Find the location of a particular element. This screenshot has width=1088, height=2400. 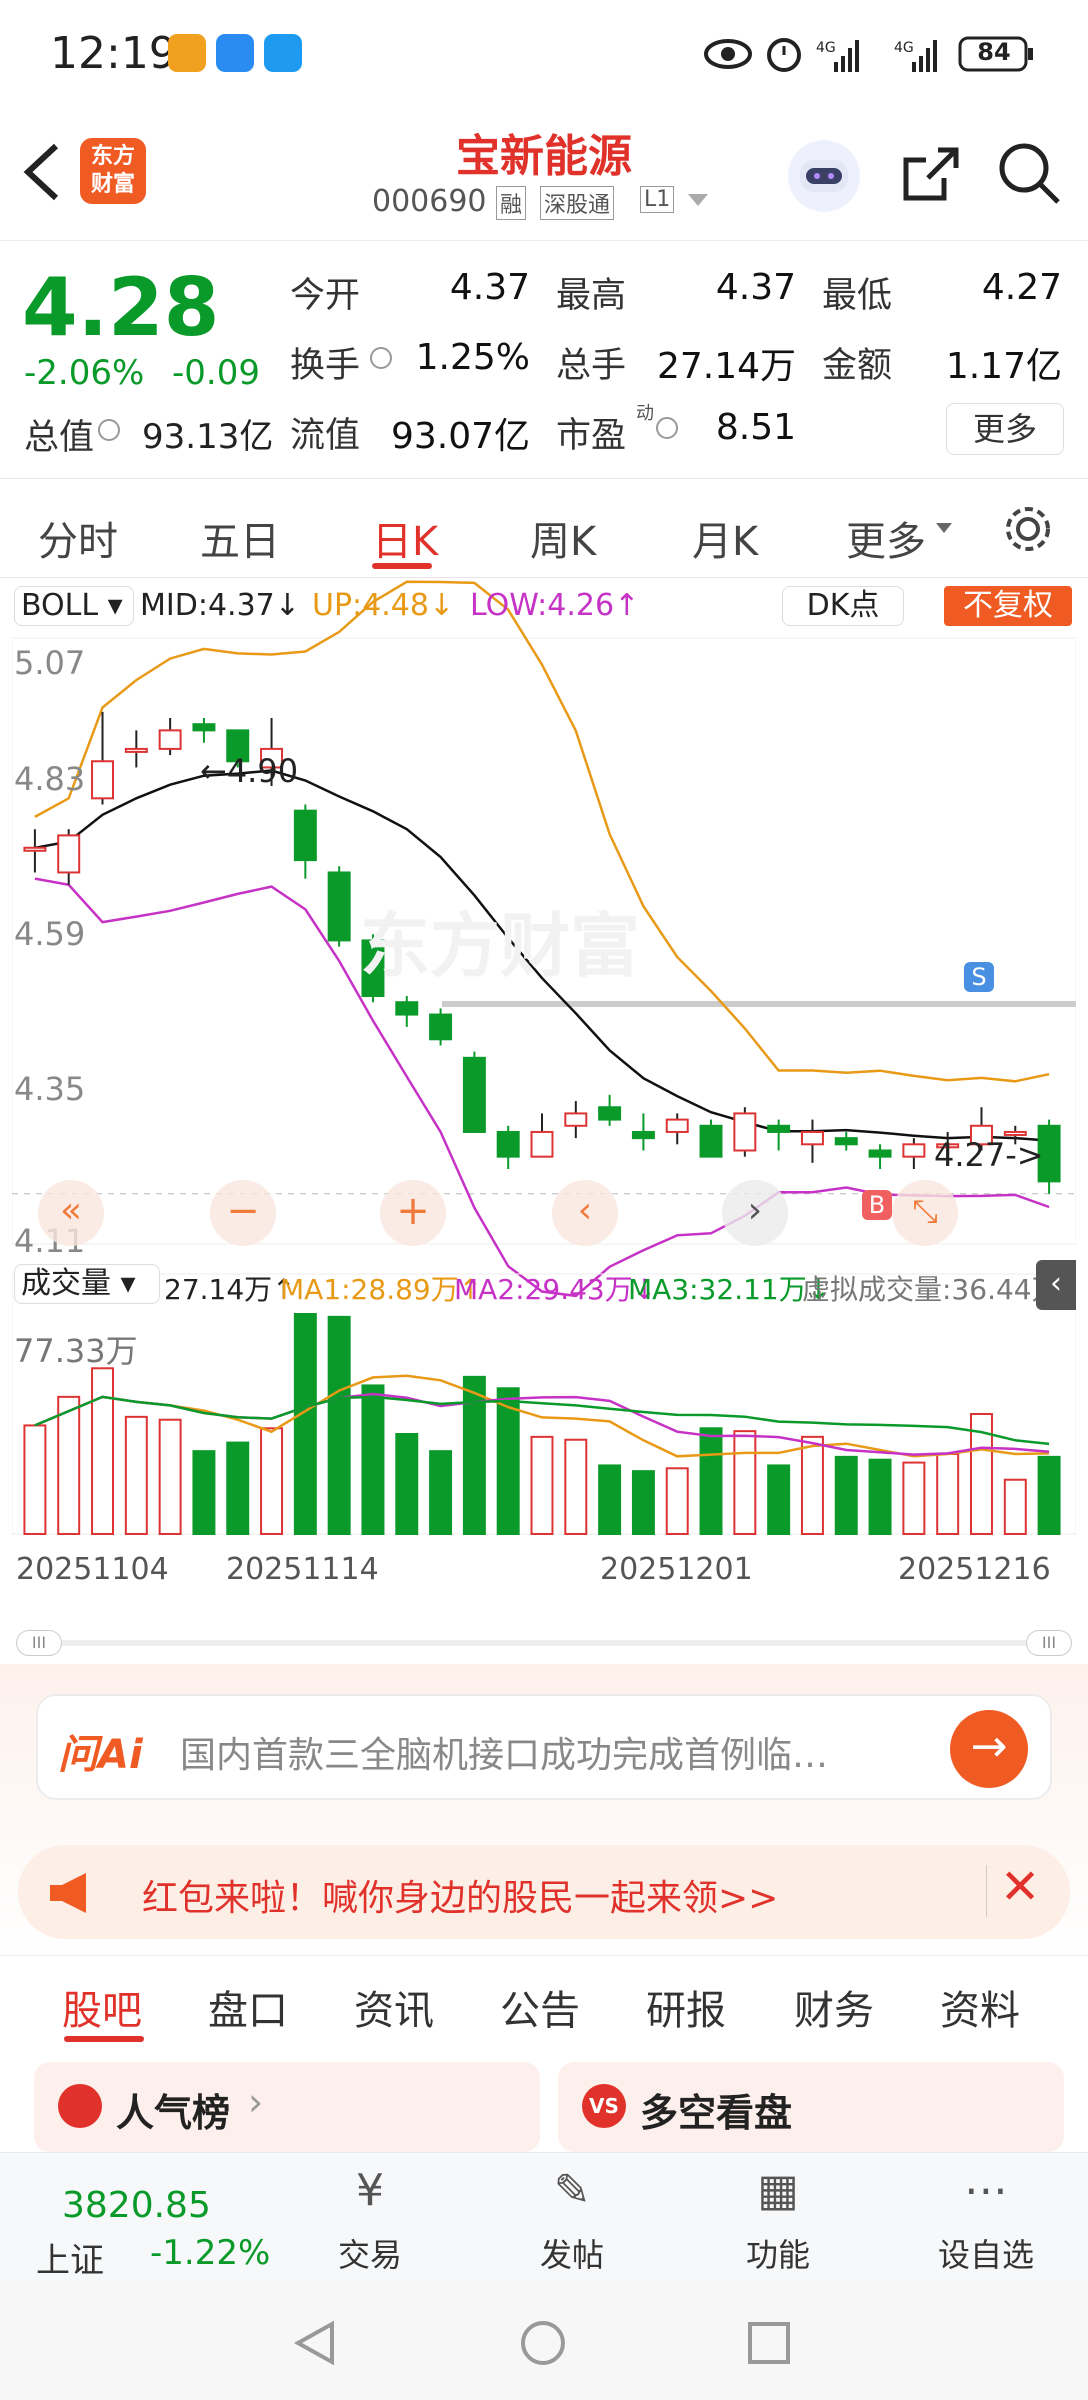

adjust-button: 不复权 is located at coordinates (1008, 606).